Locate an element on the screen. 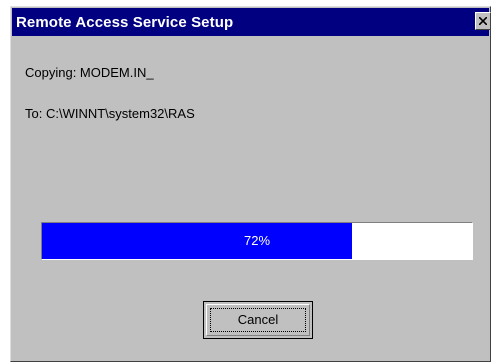 The height and width of the screenshot is (362, 491). title-bar: Remote Access Service Setup is located at coordinates (251, 22).